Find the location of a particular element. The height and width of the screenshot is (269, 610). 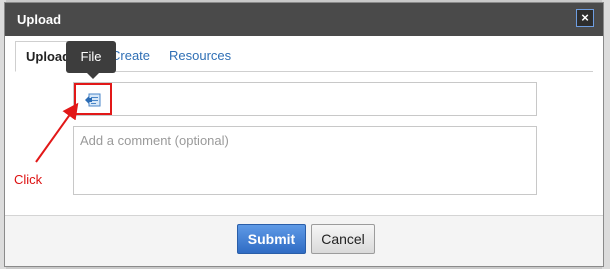

file-tooltip: File is located at coordinates (91, 60).